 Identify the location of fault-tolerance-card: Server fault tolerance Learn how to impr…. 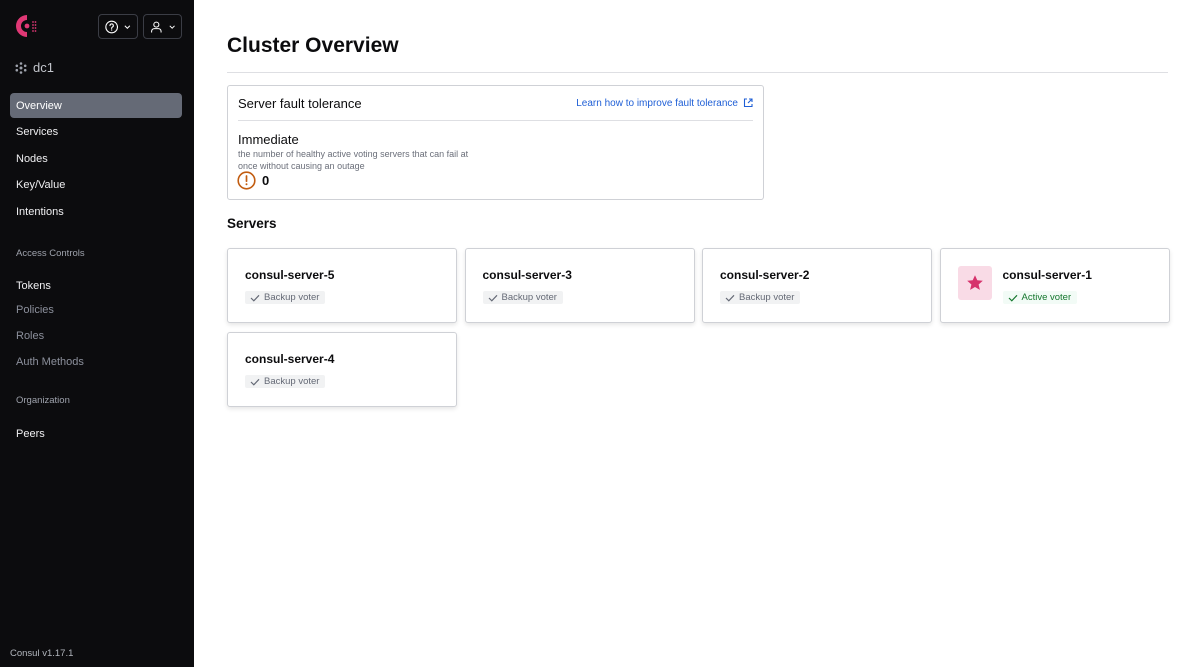
(495, 142).